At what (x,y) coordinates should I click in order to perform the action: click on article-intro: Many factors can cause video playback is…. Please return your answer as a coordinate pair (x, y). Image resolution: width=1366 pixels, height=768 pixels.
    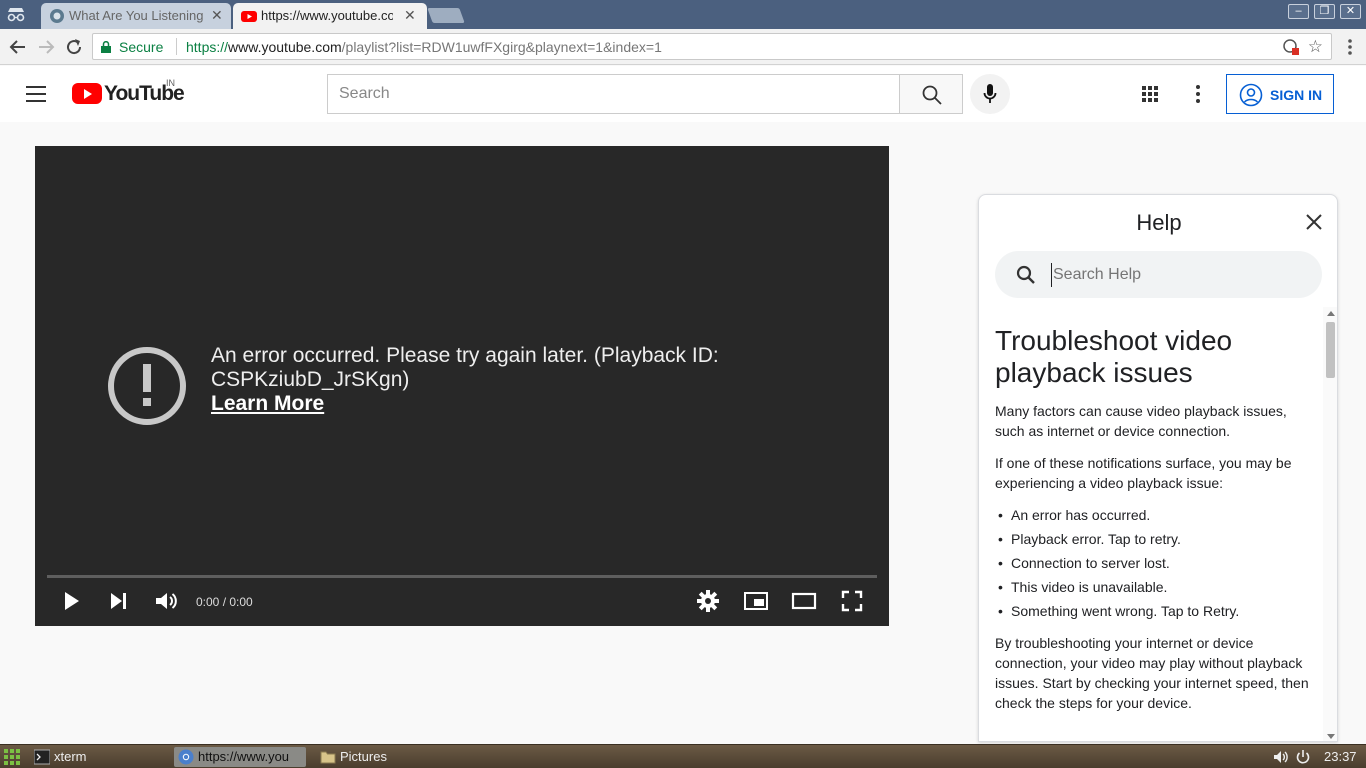
    Looking at the image, I should click on (1141, 421).